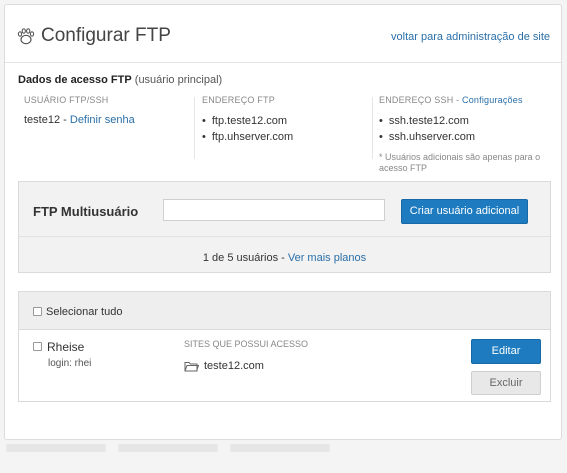 This screenshot has height=473, width=567. I want to click on ssh-address-list: ssh.teste12.com ssh.uhserver.com, so click(464, 129).